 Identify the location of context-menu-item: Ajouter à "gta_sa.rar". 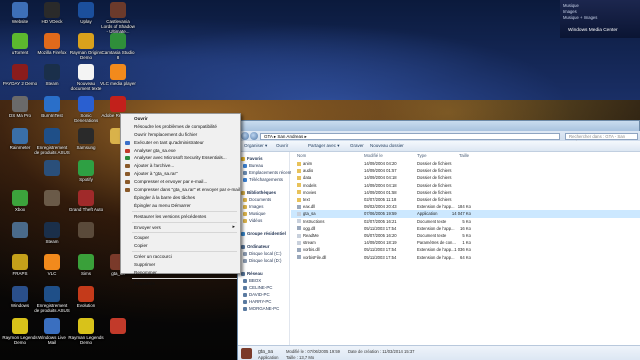
(180, 174).